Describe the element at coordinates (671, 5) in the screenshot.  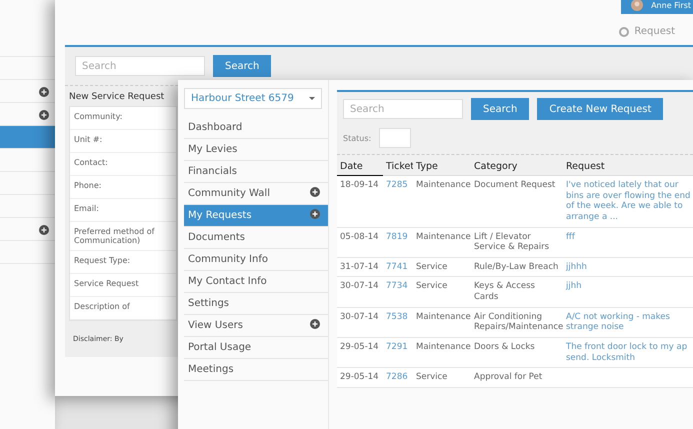
I see `user-name: Anne First` at that location.